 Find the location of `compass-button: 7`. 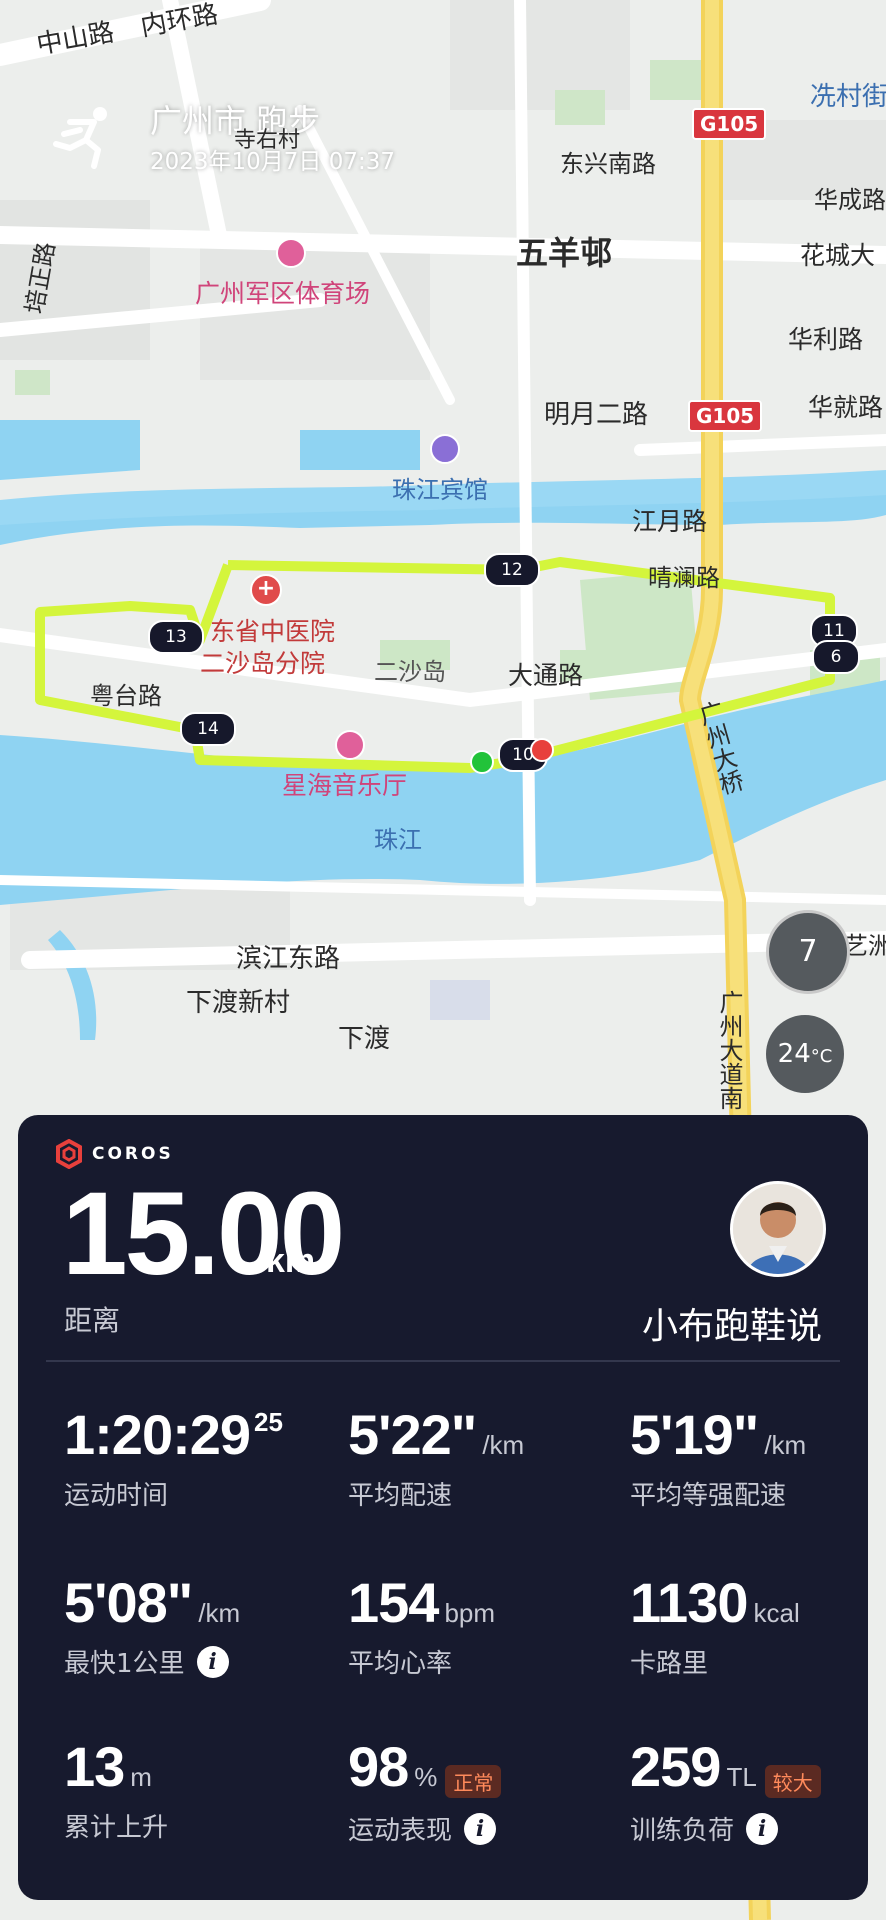

compass-button: 7 is located at coordinates (808, 952).